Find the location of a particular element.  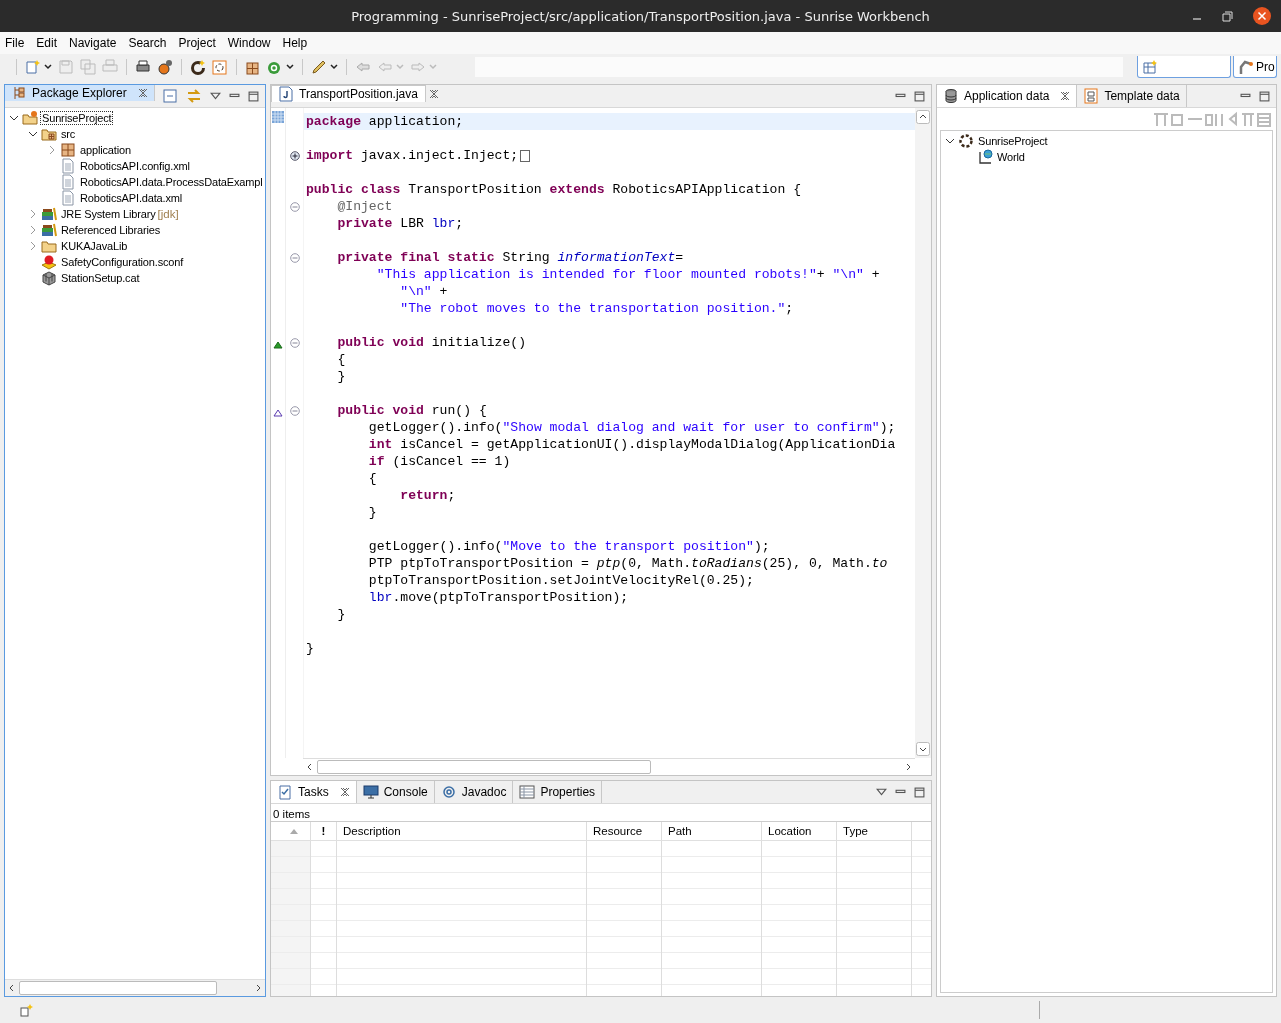

globe-icon is located at coordinates (985, 157).